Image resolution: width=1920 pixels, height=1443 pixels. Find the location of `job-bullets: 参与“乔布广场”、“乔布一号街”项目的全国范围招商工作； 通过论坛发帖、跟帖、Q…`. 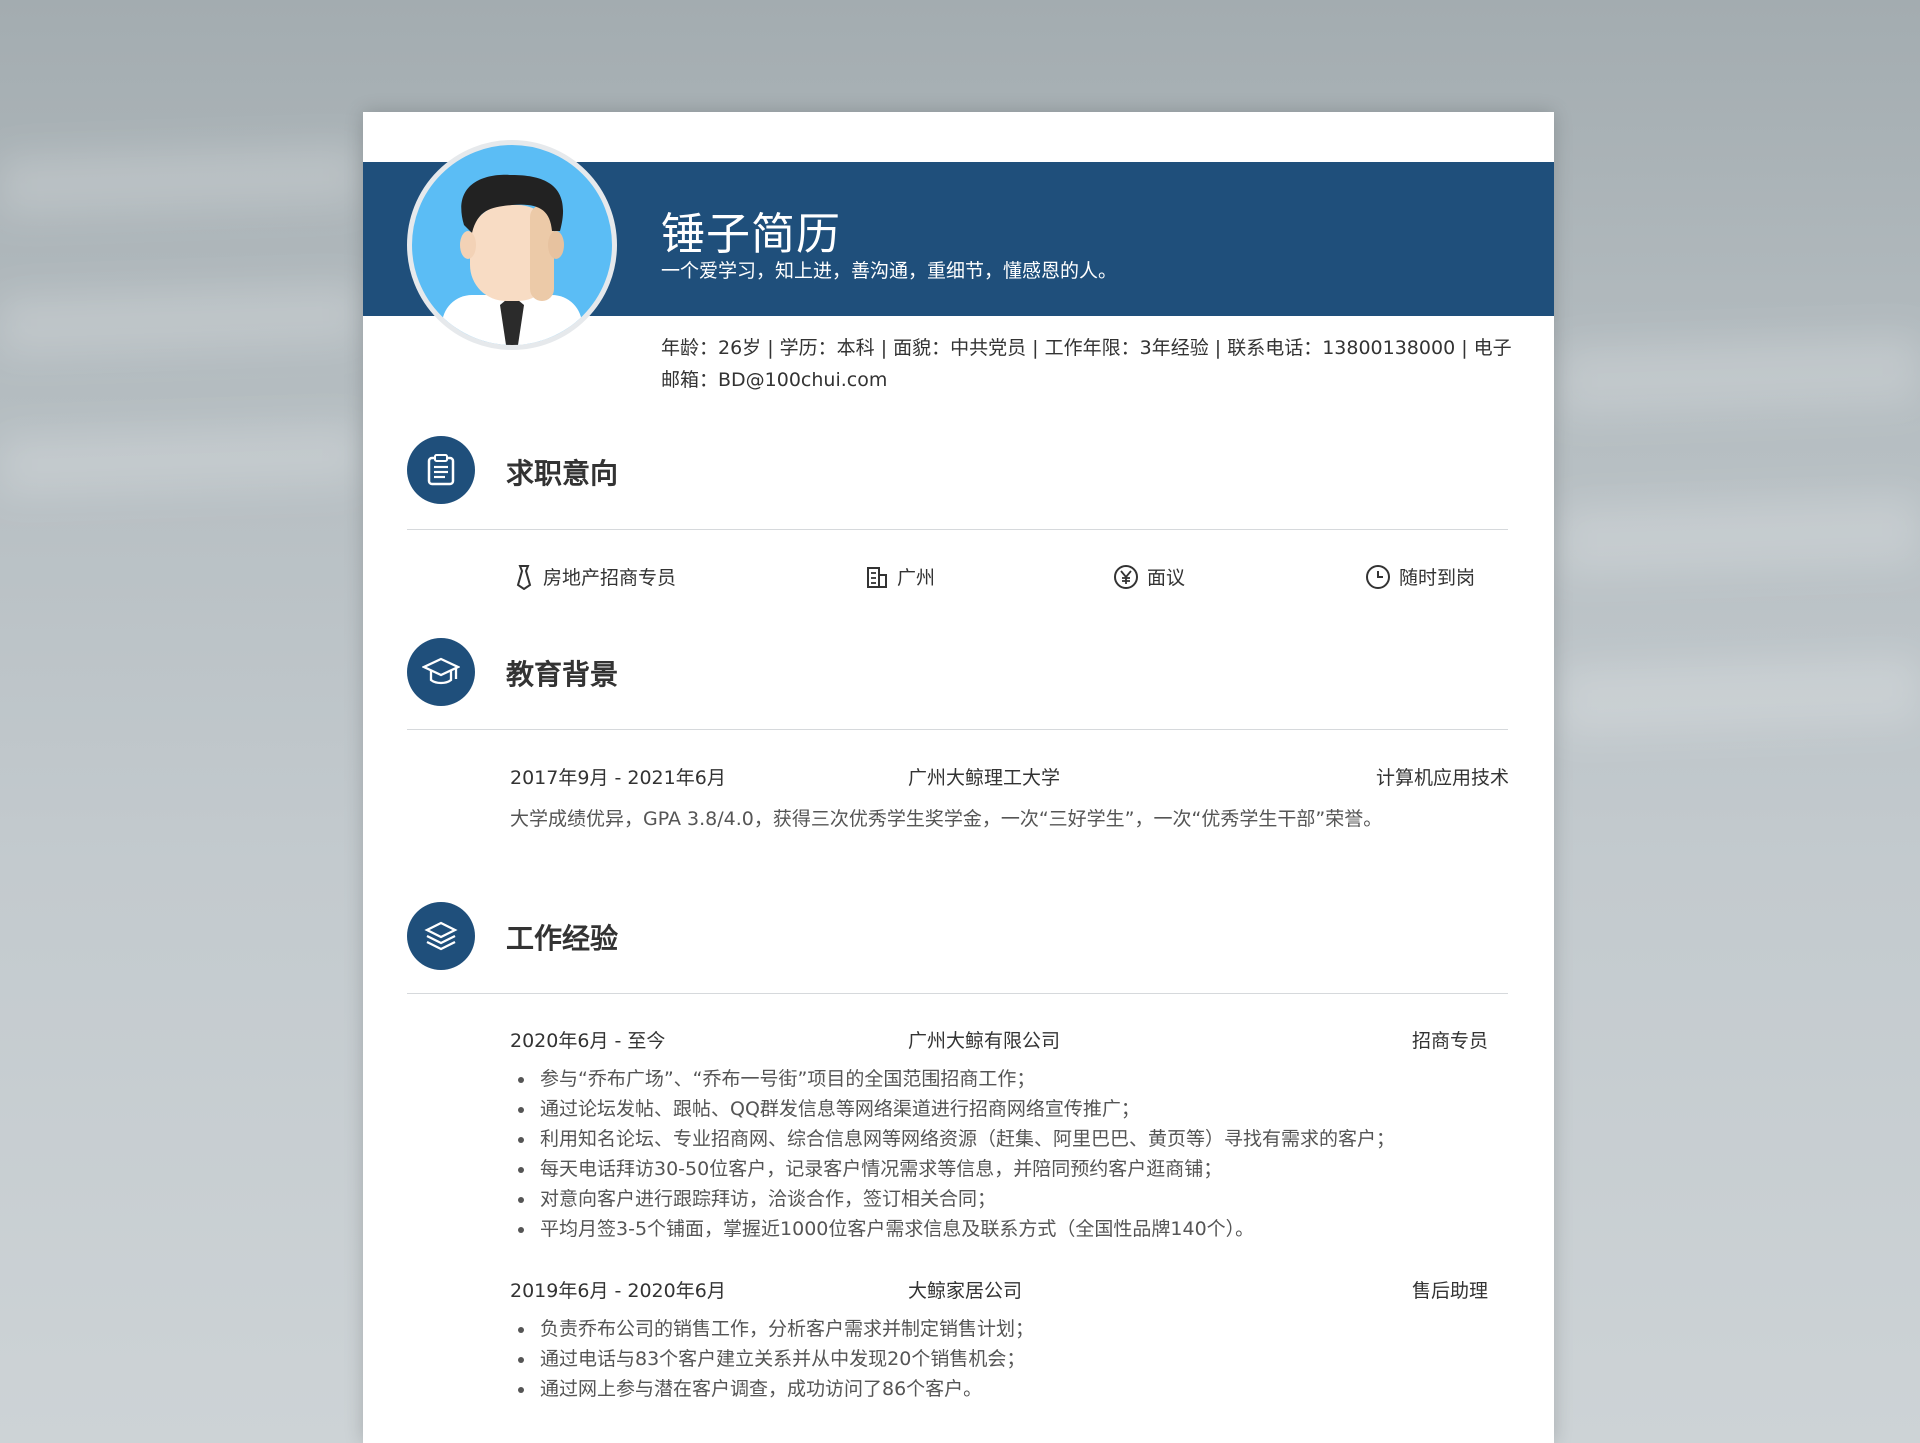

job-bullets: 参与“乔布广场”、“乔布一号街”项目的全国范围招商工作； 通过论坛发帖、跟帖、Q… is located at coordinates (952, 1154).